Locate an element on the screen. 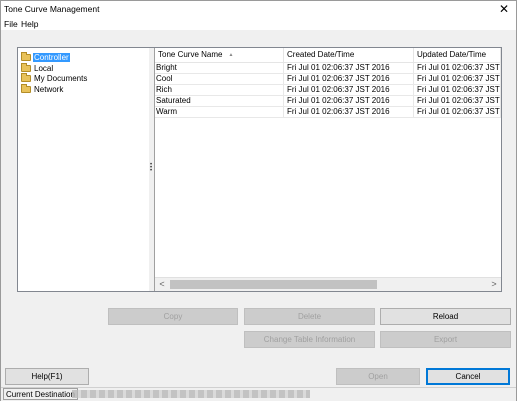 The height and width of the screenshot is (401, 517). reload-button: Reload is located at coordinates (445, 316).